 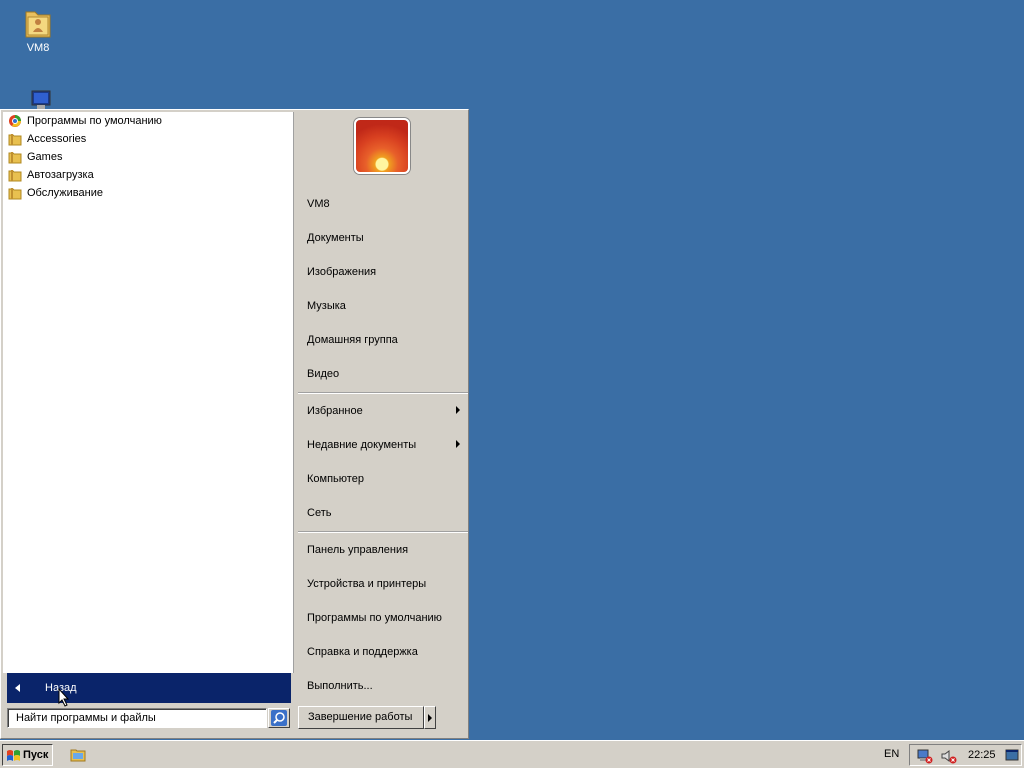 I want to click on search-icon, so click(x=279, y=718).